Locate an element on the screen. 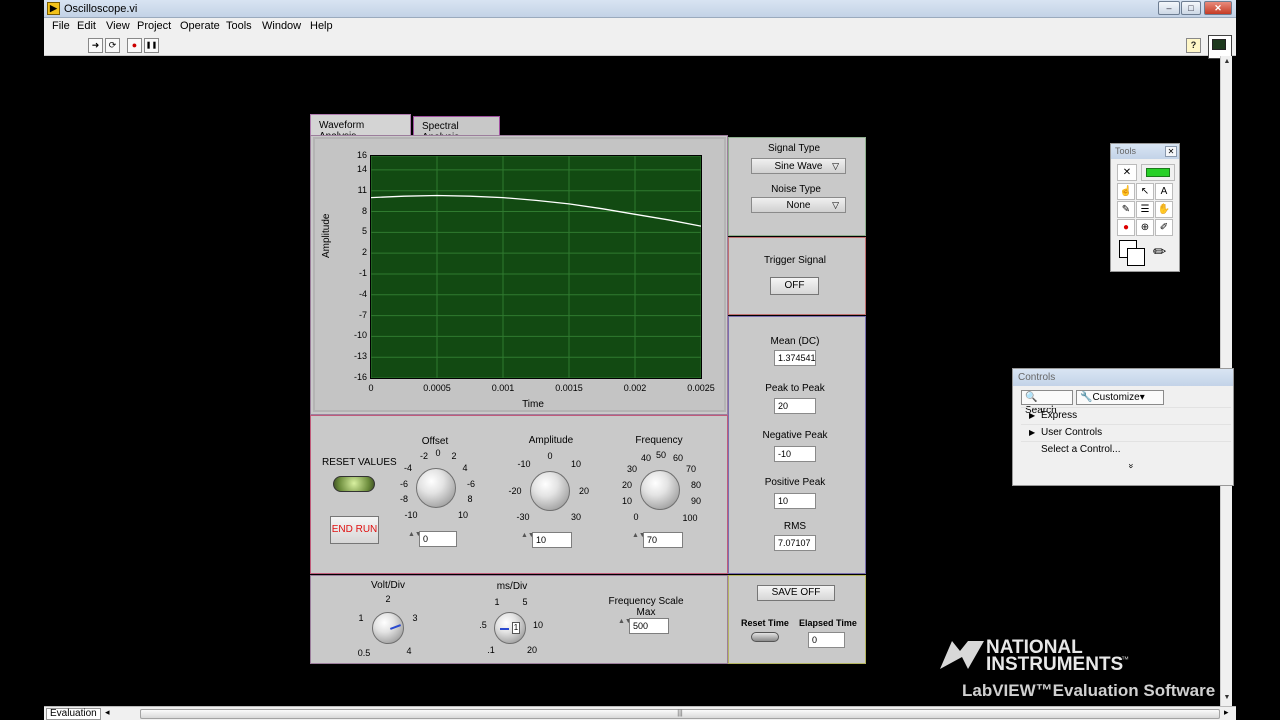  end-run-button: END RUN is located at coordinates (354, 530).